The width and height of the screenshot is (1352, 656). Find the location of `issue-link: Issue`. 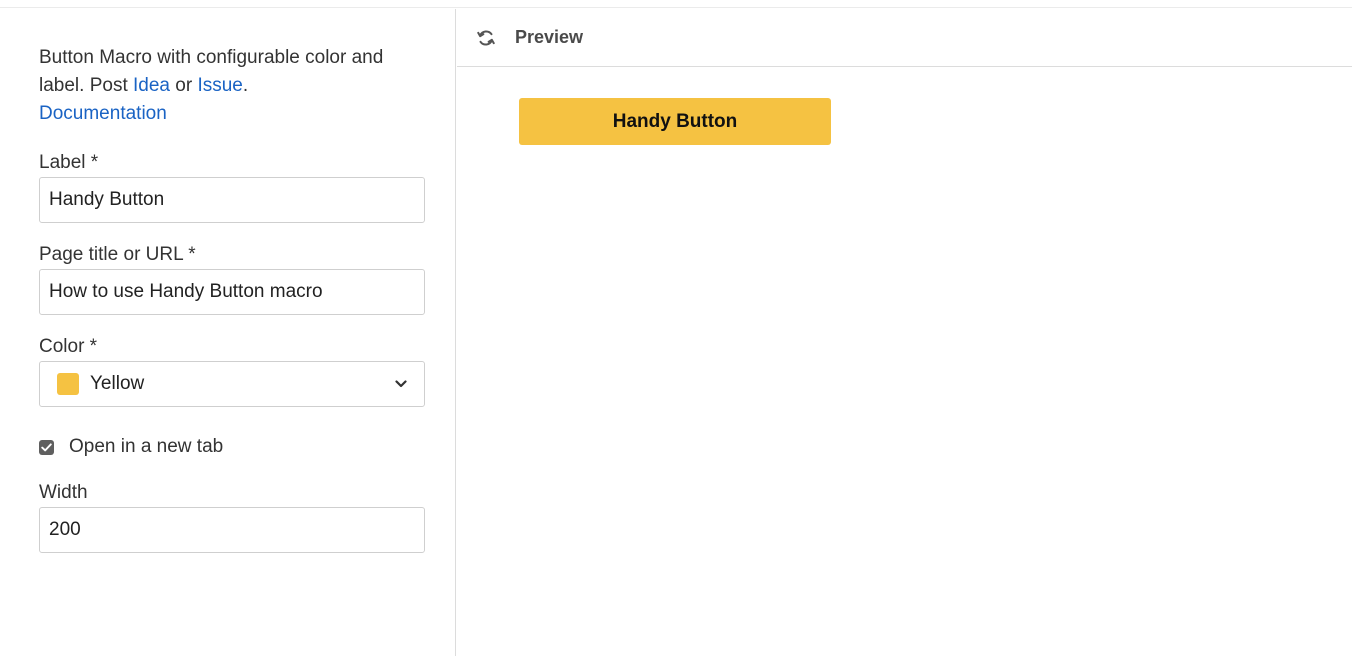

issue-link: Issue is located at coordinates (219, 85).